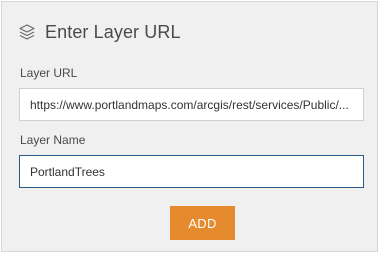  Describe the element at coordinates (191, 104) in the screenshot. I see `layer-url-input` at that location.